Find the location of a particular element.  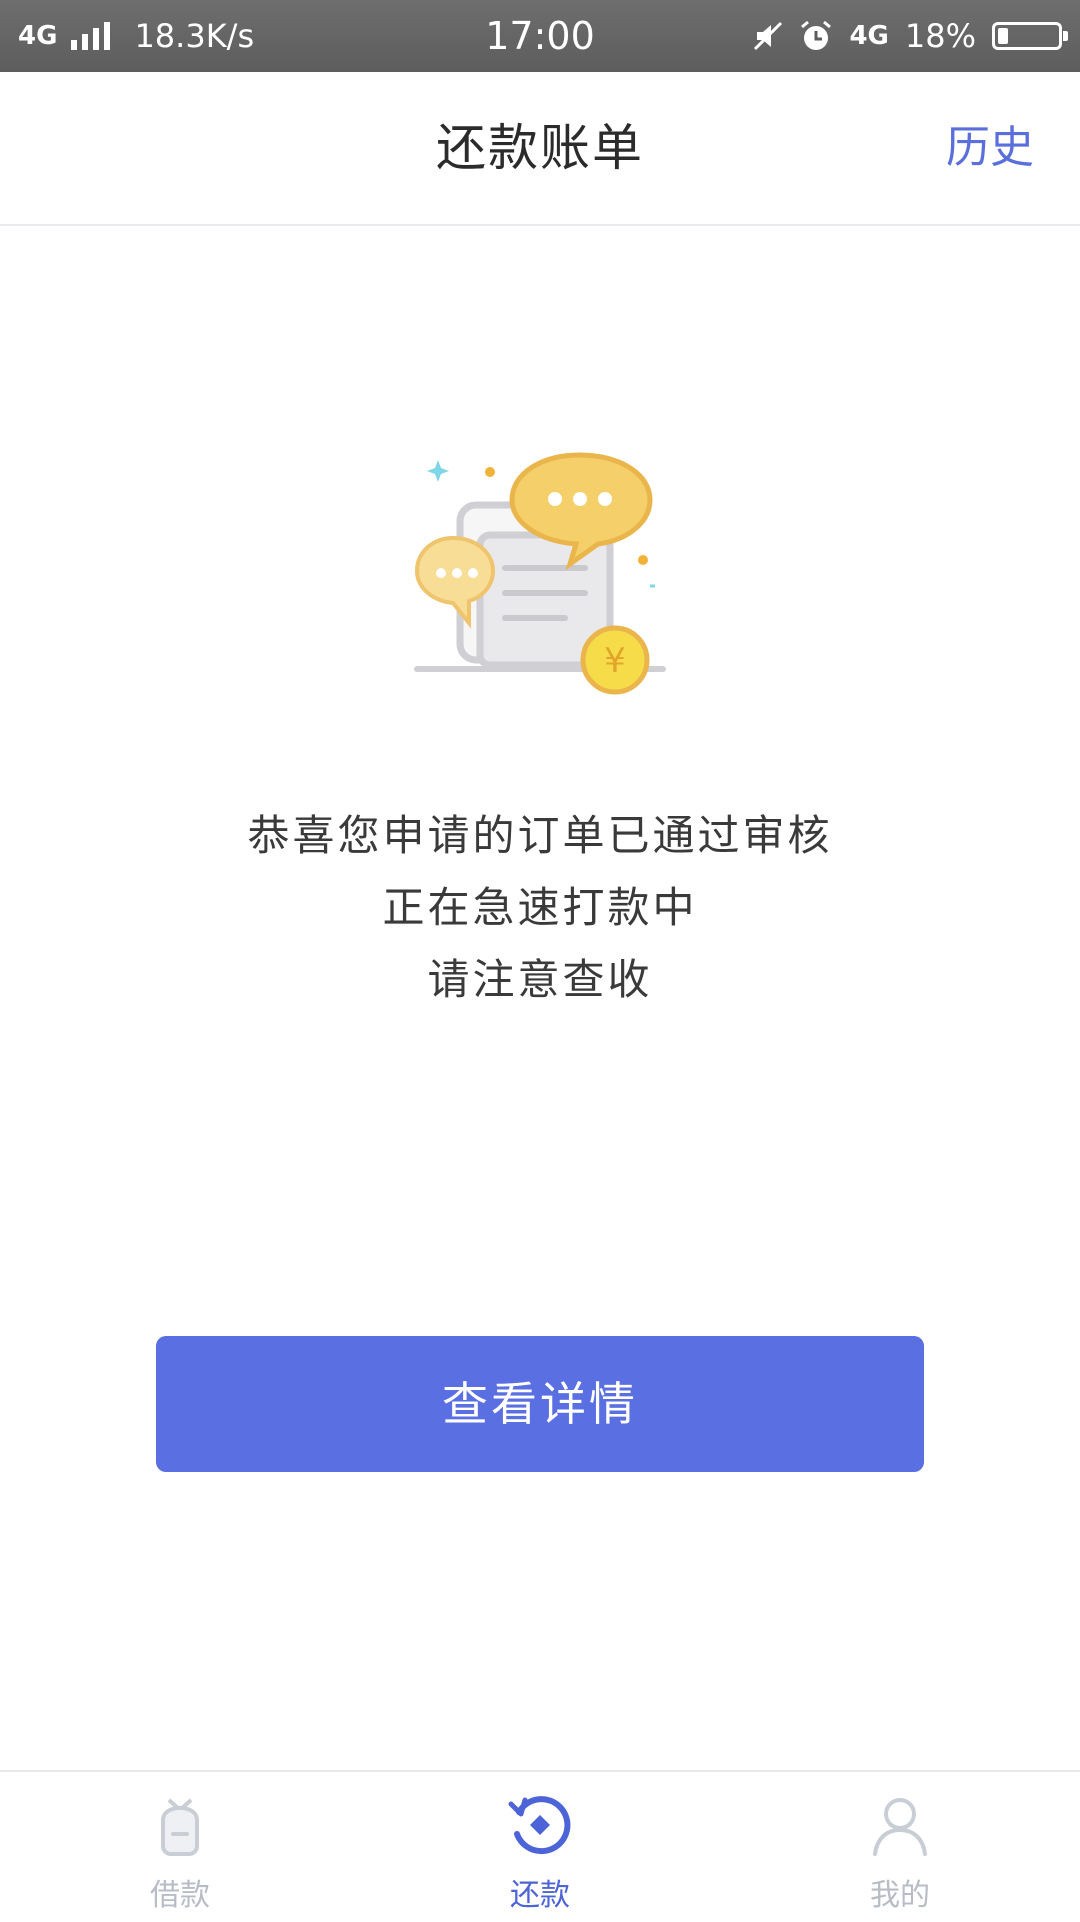

battery-icon is located at coordinates (1030, 36).